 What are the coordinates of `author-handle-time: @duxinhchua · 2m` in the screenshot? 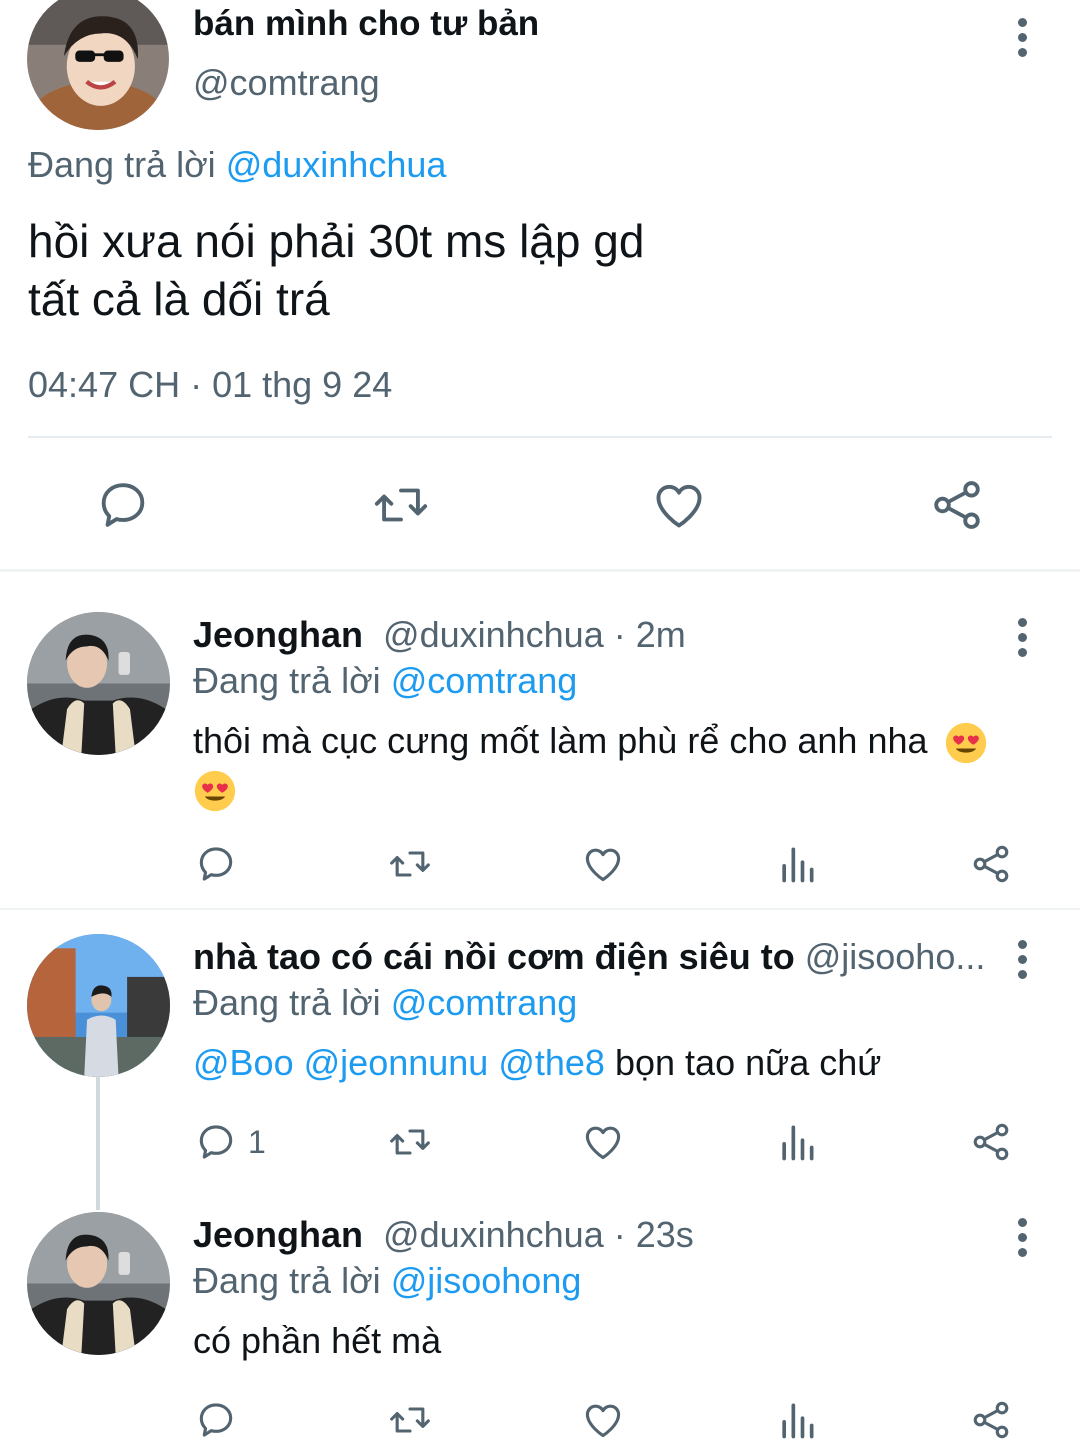 It's located at (534, 634).